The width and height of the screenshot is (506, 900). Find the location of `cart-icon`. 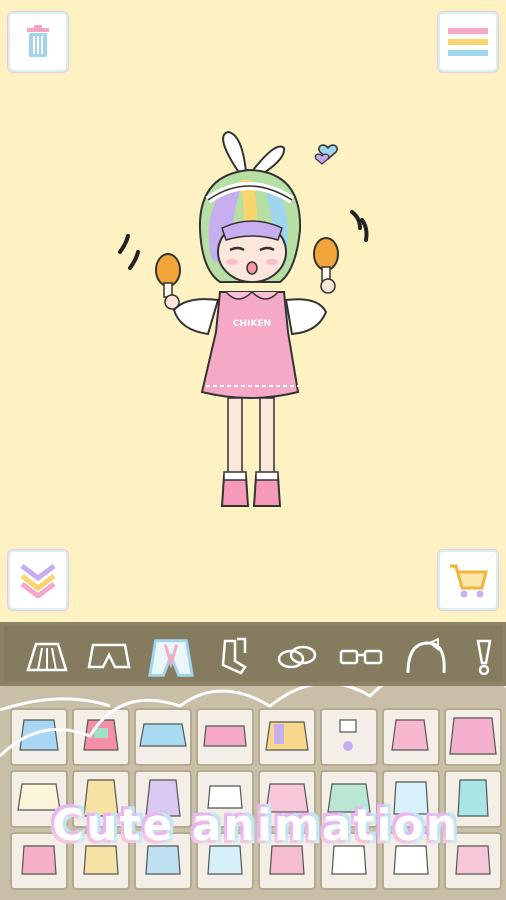

cart-icon is located at coordinates (469, 581).